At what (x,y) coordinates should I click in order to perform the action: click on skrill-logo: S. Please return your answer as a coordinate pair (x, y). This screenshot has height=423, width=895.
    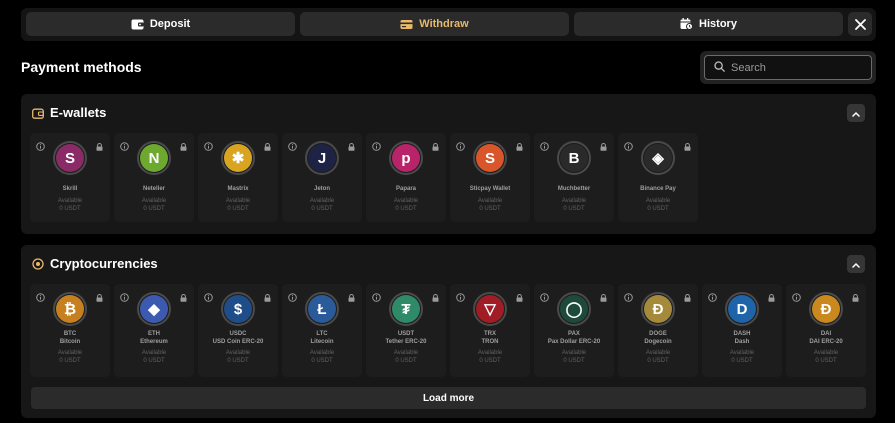
    Looking at the image, I should click on (70, 158).